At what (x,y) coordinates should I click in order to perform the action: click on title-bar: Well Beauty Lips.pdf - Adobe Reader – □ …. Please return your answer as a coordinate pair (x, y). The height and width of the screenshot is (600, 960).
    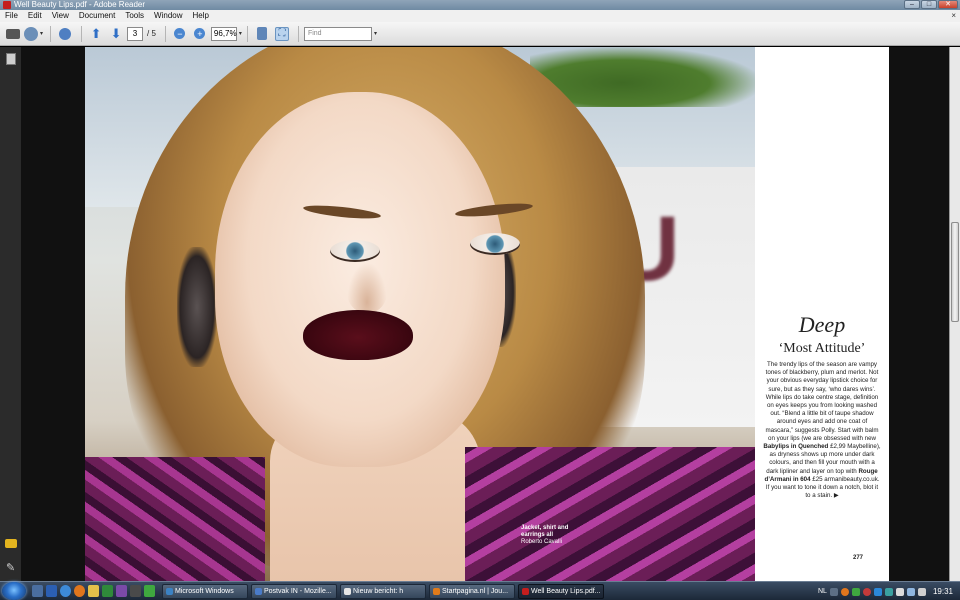
    Looking at the image, I should click on (480, 5).